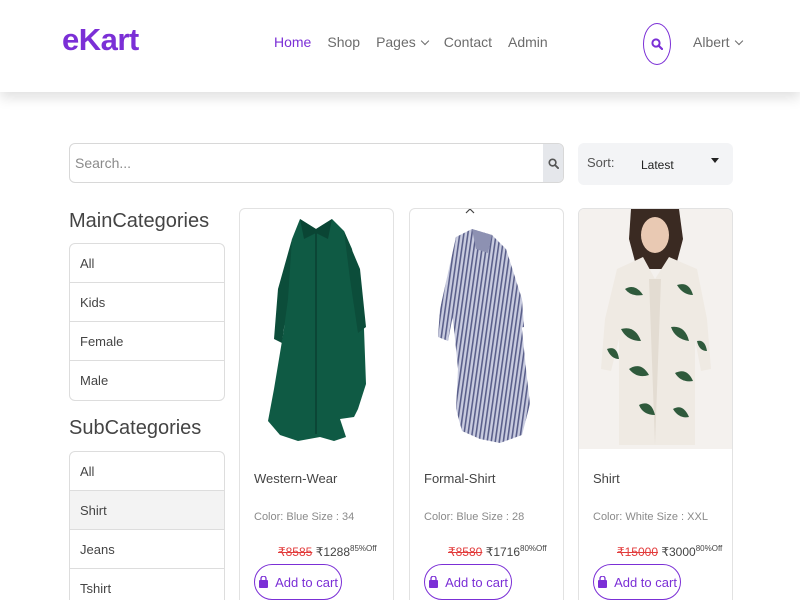 The width and height of the screenshot is (800, 600). I want to click on current-price: ₹1288, so click(333, 552).